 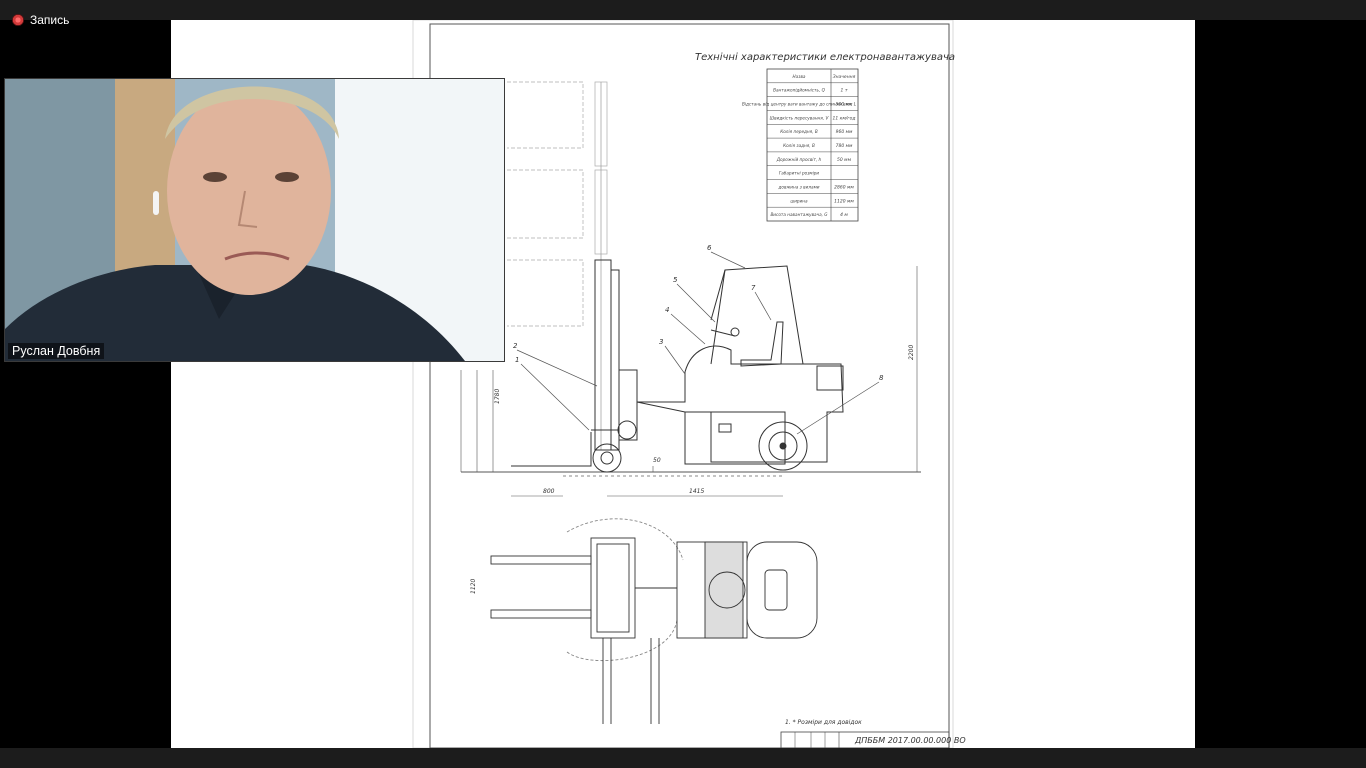 What do you see at coordinates (799, 90) in the screenshot?
I see `spec-row-name: Вантажопідйомність, Q` at bounding box center [799, 90].